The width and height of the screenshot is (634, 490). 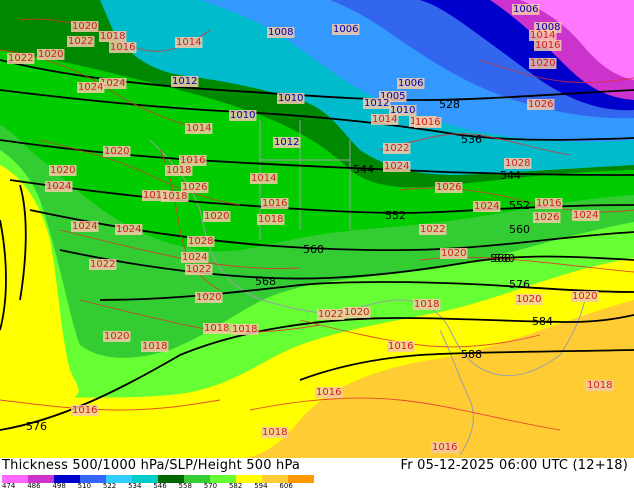 I want to click on scale-label: 534, so click(x=135, y=486).